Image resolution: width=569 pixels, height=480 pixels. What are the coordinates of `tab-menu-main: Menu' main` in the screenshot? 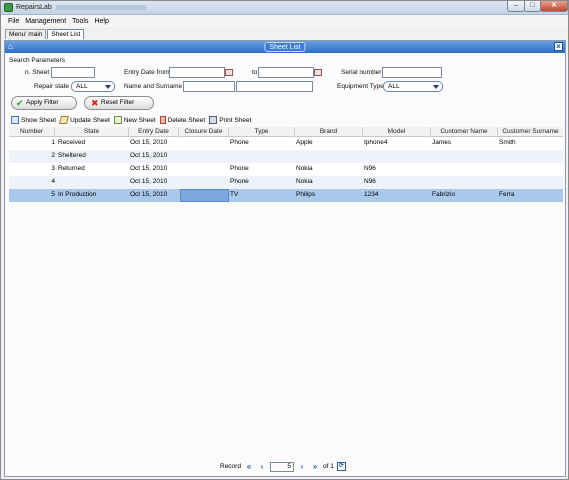 It's located at (26, 34).